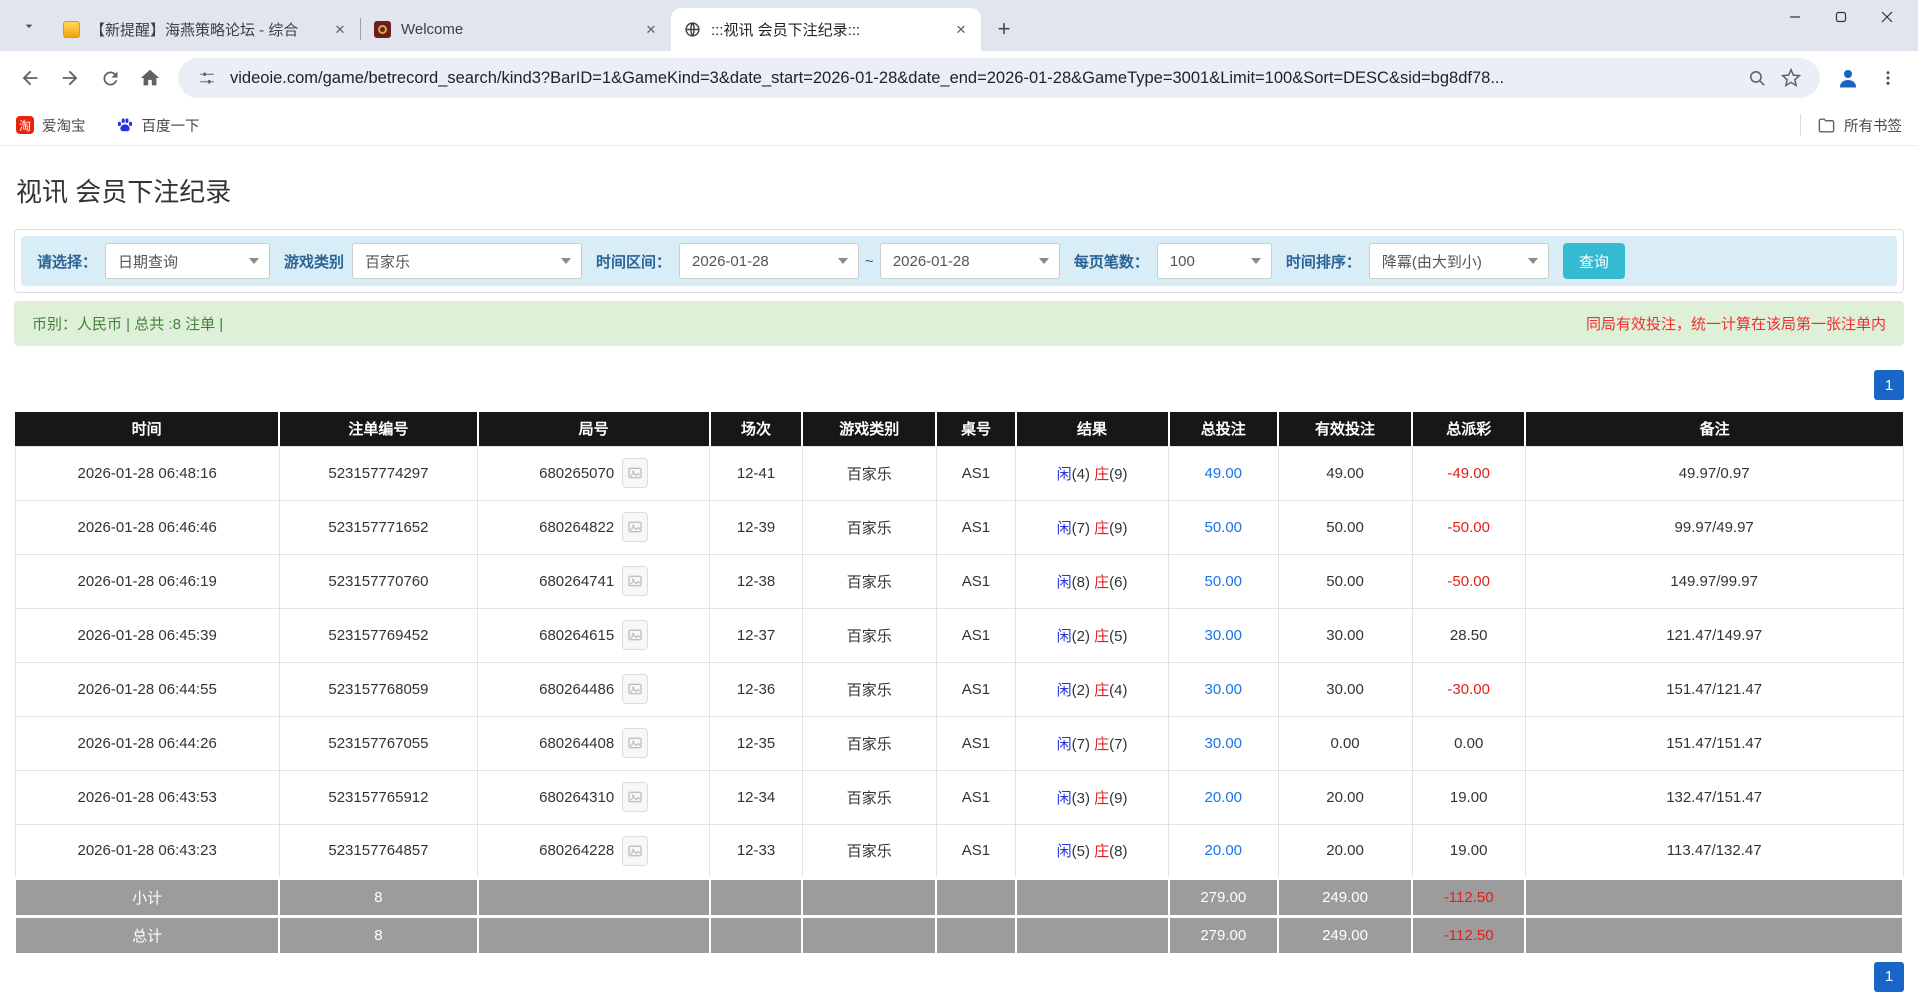 This screenshot has height=998, width=1918. I want to click on cell-session: 12-36, so click(756, 689).